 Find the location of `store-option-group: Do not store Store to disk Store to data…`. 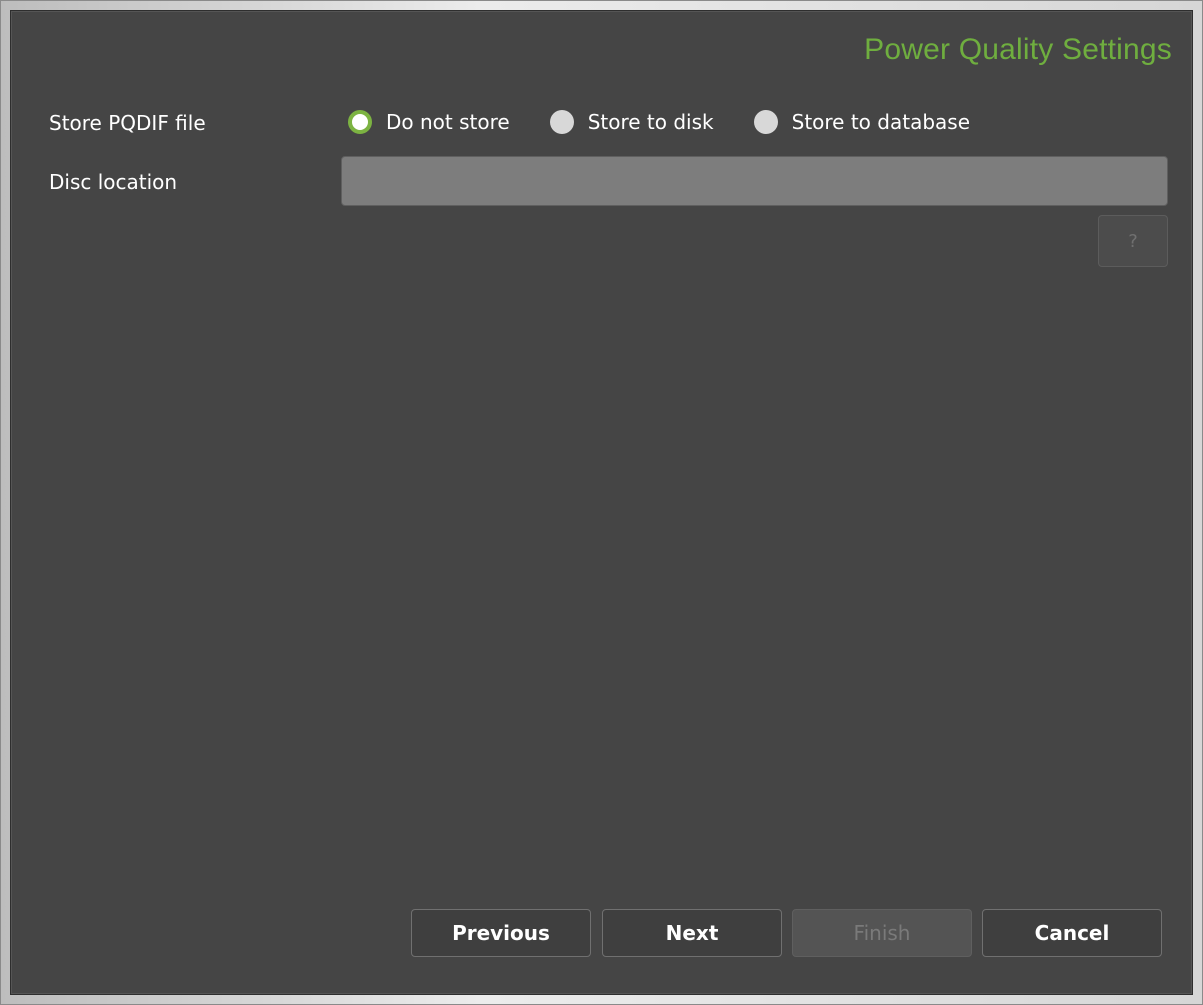

store-option-group: Do not store Store to disk Store to data… is located at coordinates (679, 122).